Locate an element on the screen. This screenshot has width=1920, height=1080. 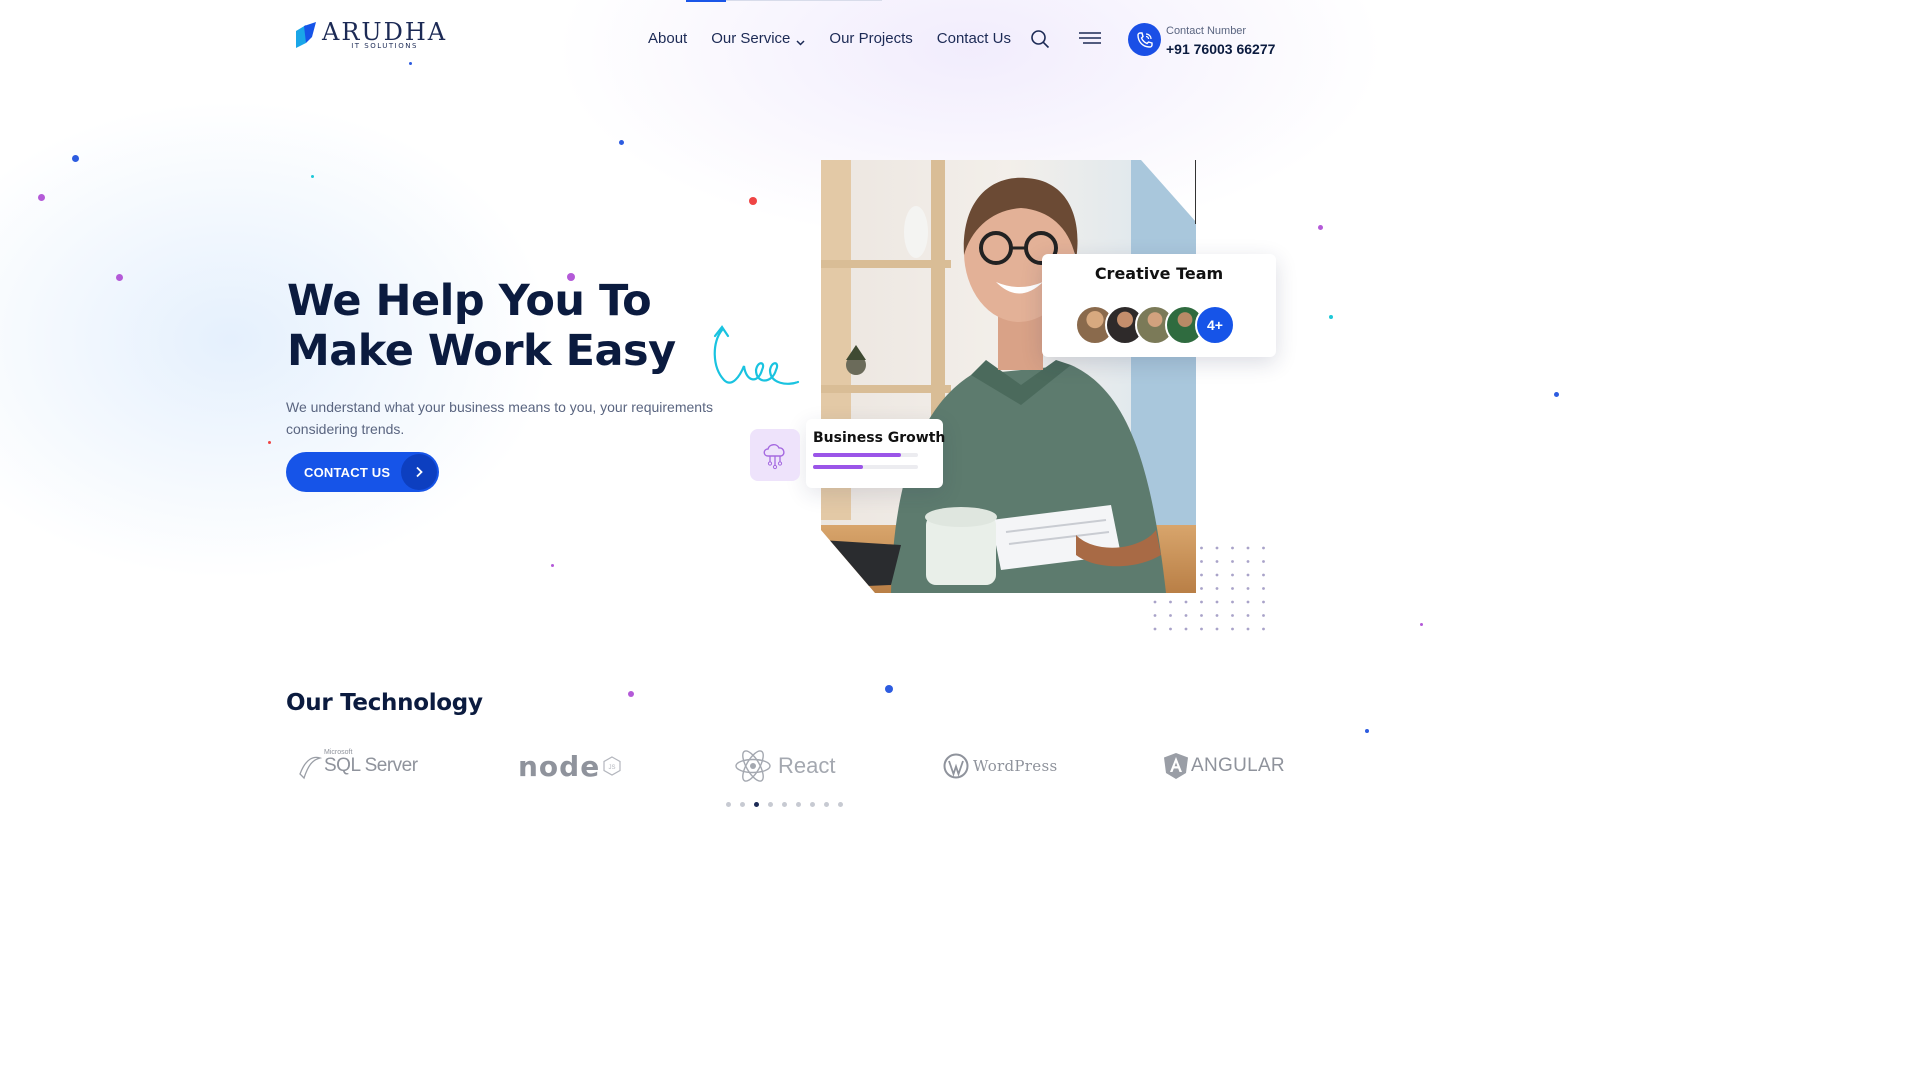
business-growth-title: Business Growth is located at coordinates (879, 438).